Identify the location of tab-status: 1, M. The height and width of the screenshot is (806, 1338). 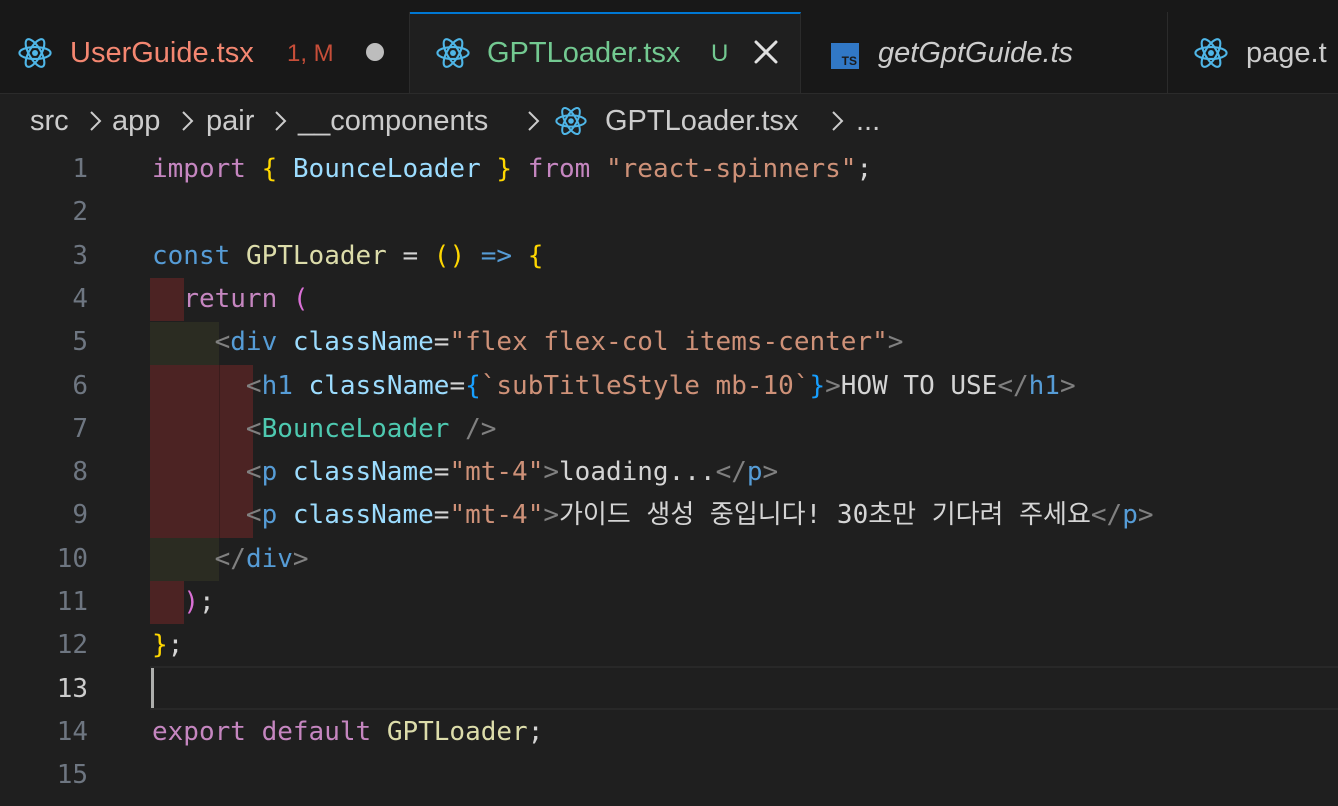
(310, 53).